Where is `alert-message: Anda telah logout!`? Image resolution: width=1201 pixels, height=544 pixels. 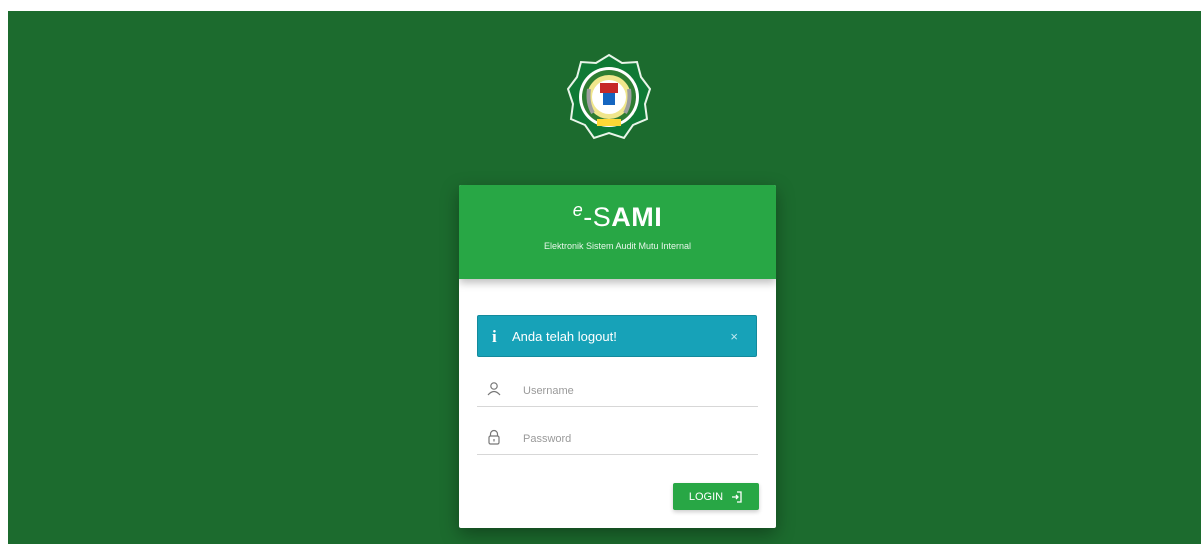
alert-message: Anda telah logout! is located at coordinates (564, 336).